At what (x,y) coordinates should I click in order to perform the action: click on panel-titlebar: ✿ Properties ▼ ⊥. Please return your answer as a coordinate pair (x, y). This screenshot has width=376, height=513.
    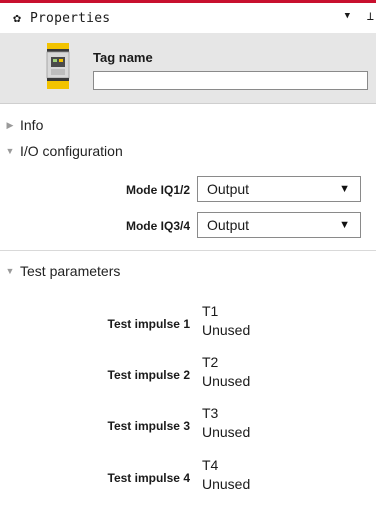
    Looking at the image, I should click on (188, 18).